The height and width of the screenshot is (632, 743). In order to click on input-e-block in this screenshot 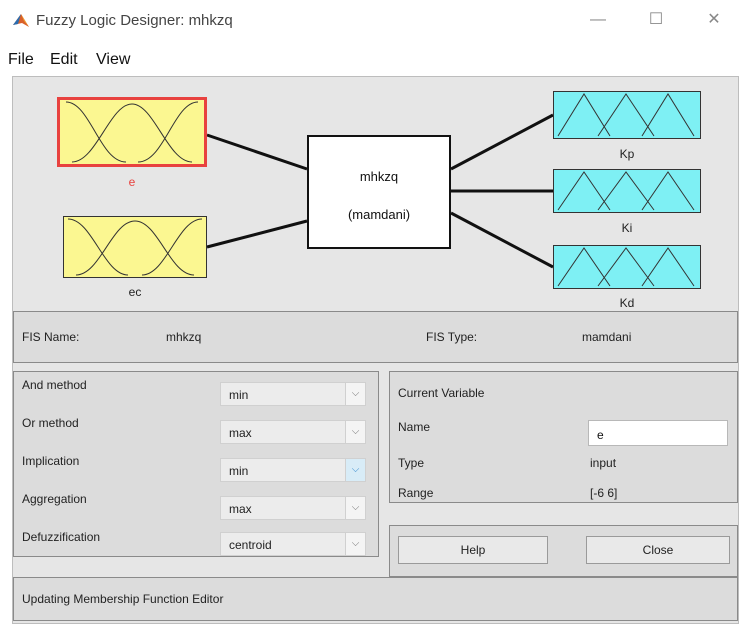, I will do `click(132, 132)`.